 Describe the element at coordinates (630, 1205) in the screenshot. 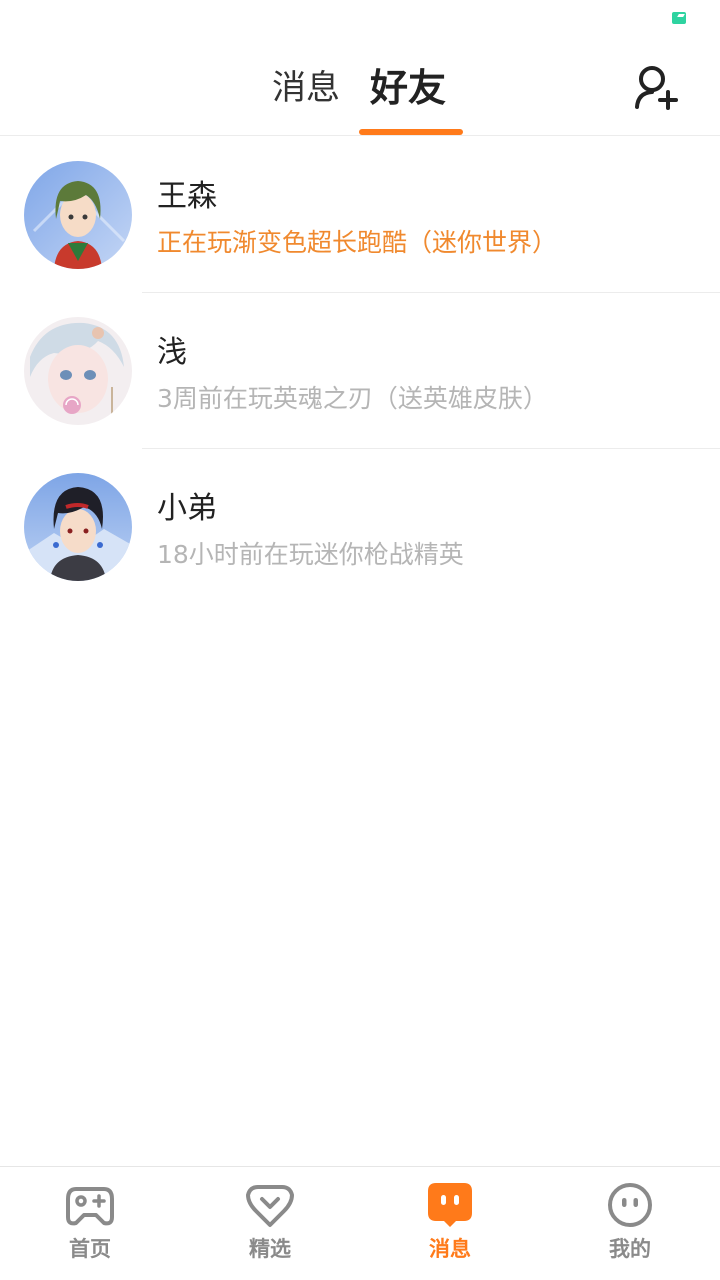

I see `face-icon` at that location.